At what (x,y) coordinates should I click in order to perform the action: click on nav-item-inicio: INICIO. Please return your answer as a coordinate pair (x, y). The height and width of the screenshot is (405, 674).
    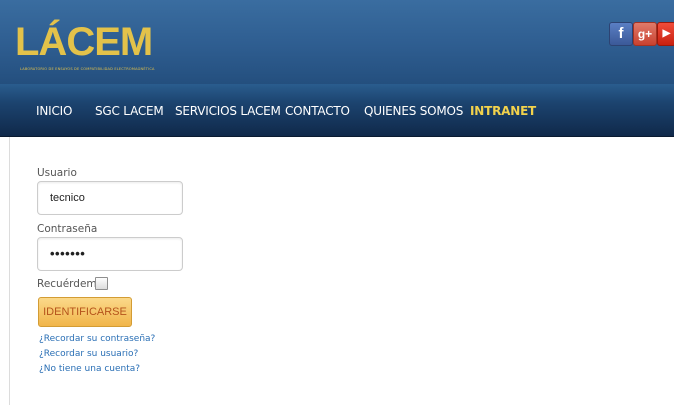
    Looking at the image, I should click on (54, 111).